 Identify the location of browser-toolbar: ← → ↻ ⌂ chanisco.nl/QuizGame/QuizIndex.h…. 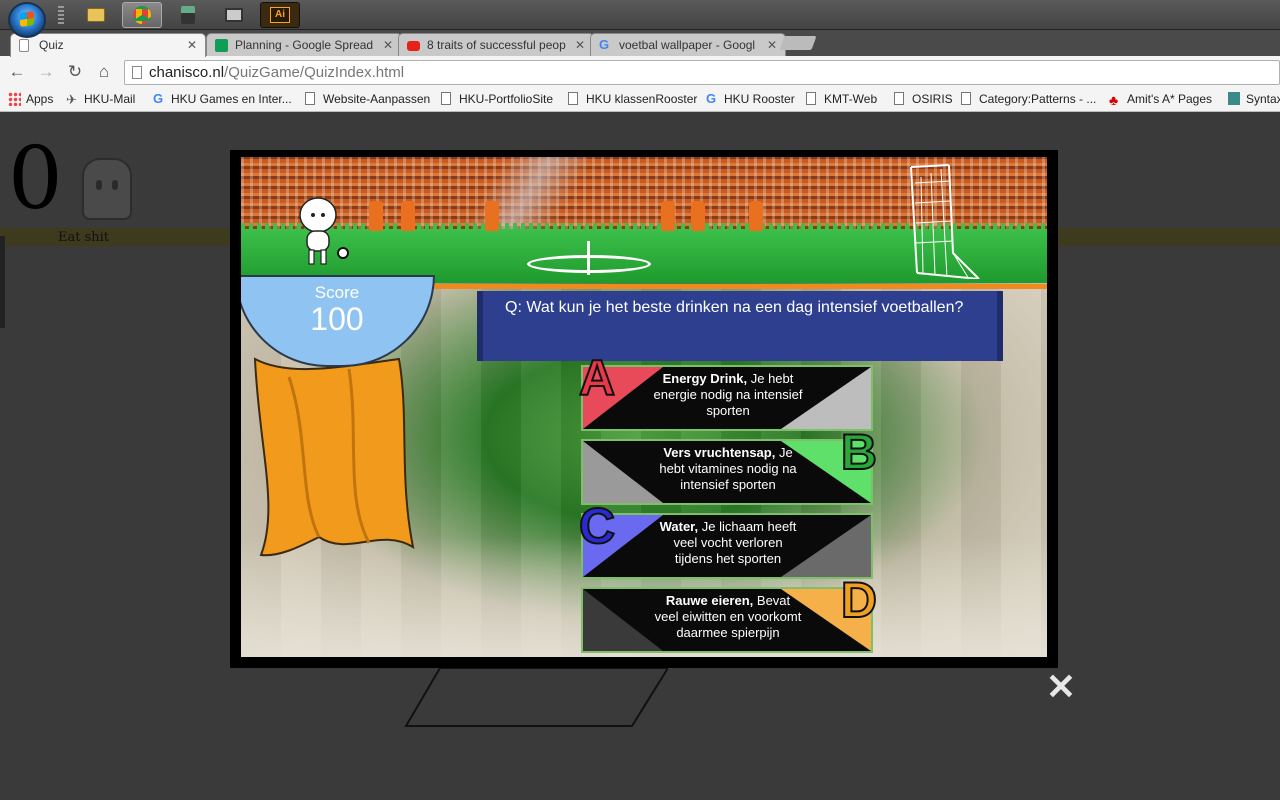
(640, 72).